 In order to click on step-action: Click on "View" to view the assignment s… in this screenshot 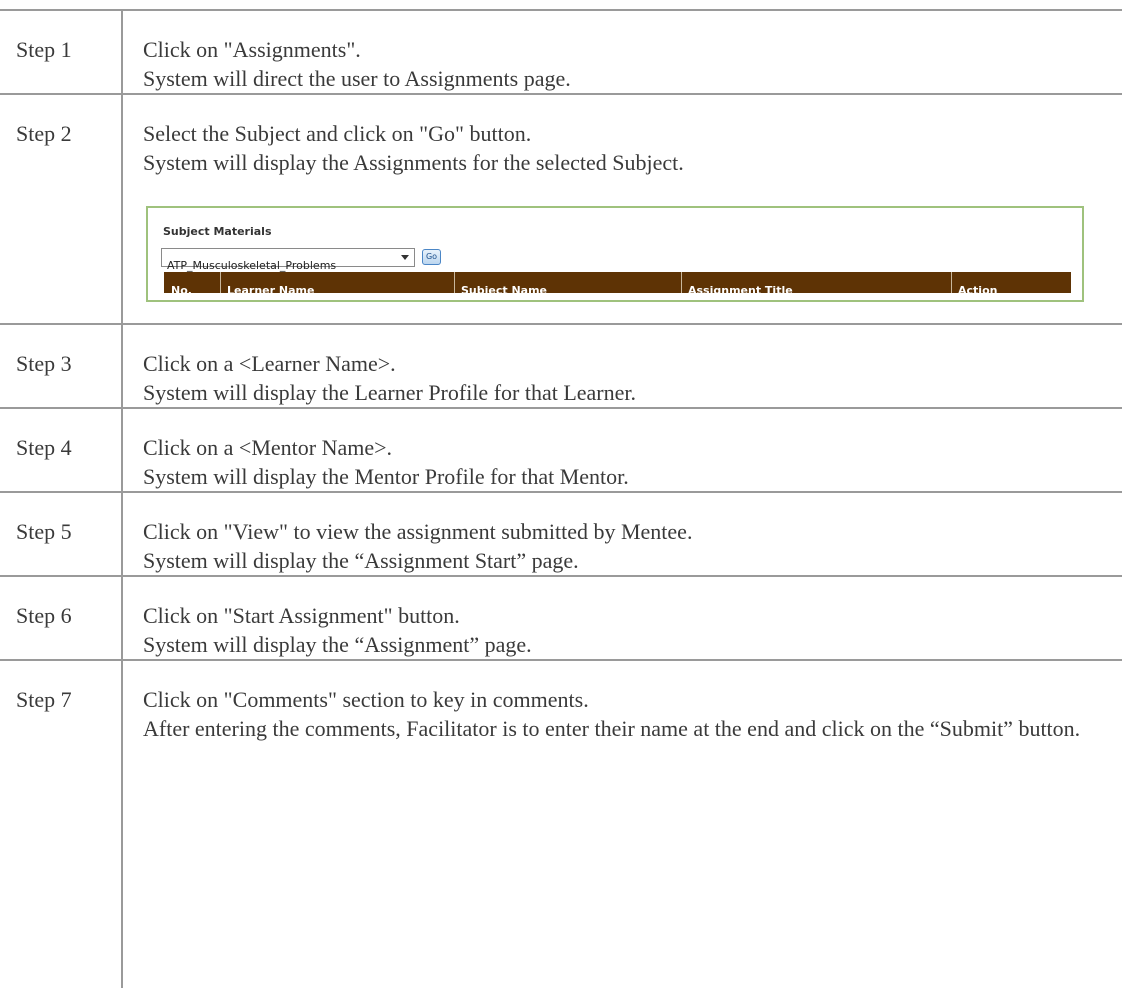, I will do `click(418, 531)`.